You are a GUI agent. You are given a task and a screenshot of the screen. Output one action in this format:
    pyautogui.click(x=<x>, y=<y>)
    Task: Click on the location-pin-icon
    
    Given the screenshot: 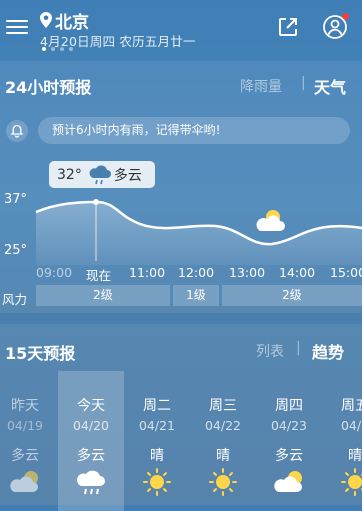 What is the action you would take?
    pyautogui.click(x=46, y=20)
    